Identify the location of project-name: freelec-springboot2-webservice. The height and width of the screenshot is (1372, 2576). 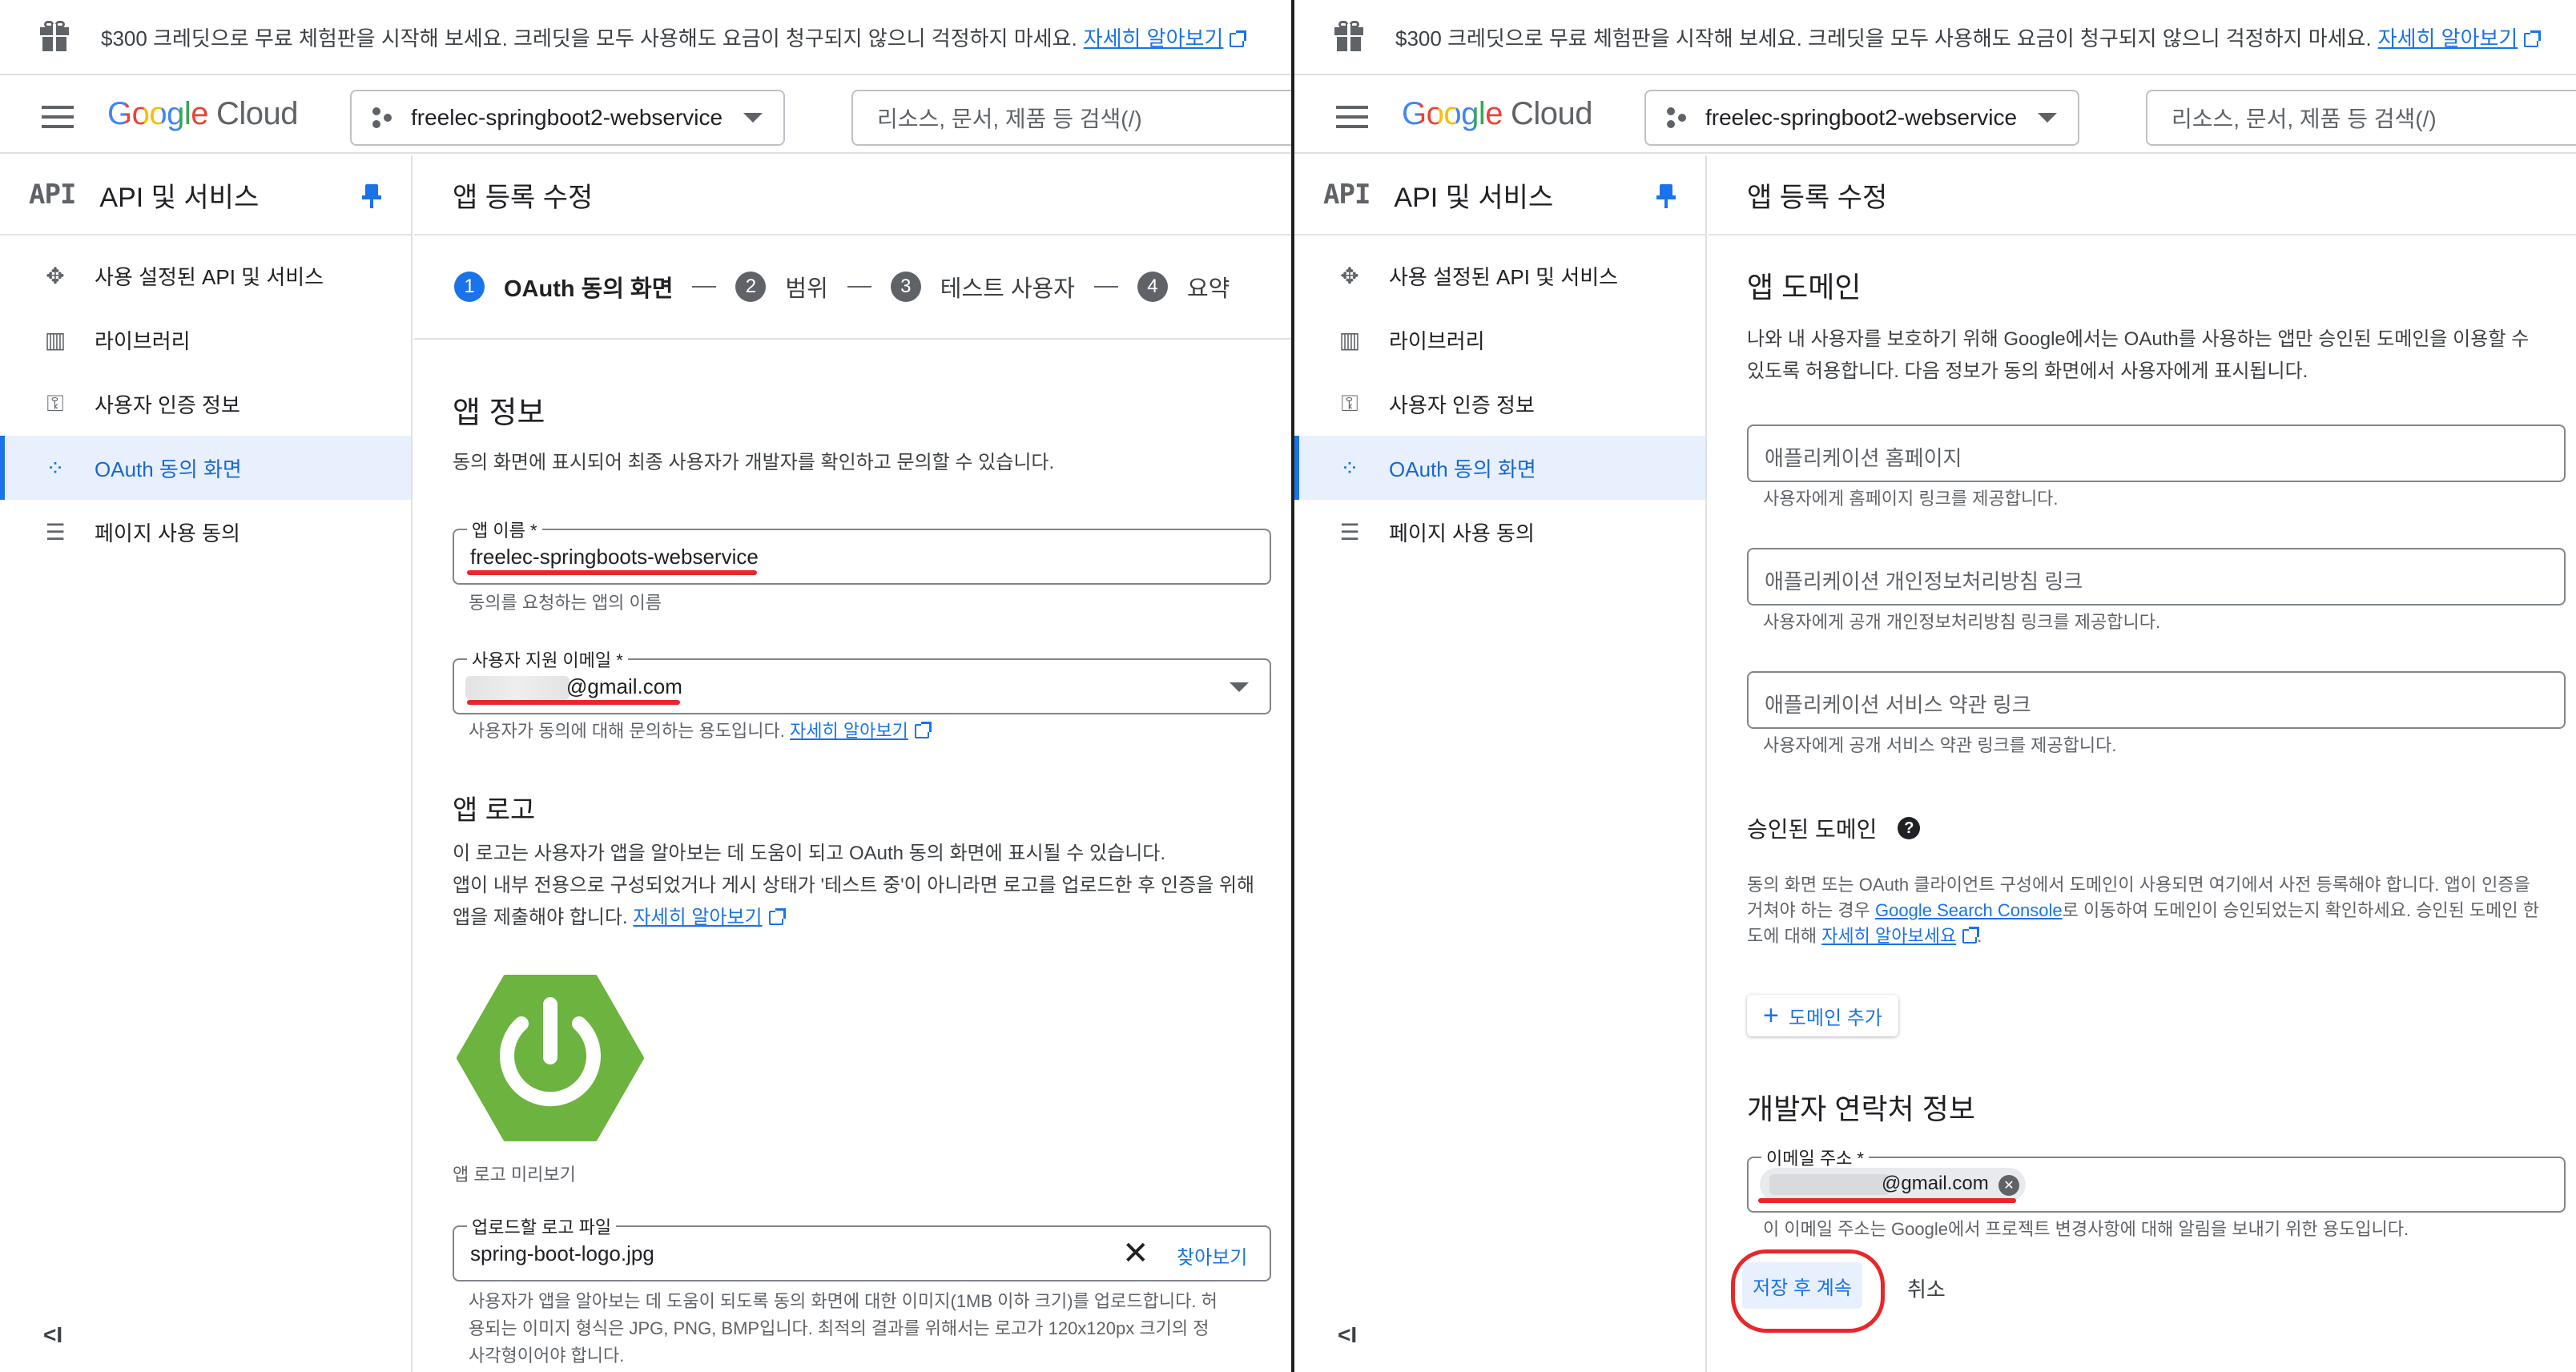
(567, 117).